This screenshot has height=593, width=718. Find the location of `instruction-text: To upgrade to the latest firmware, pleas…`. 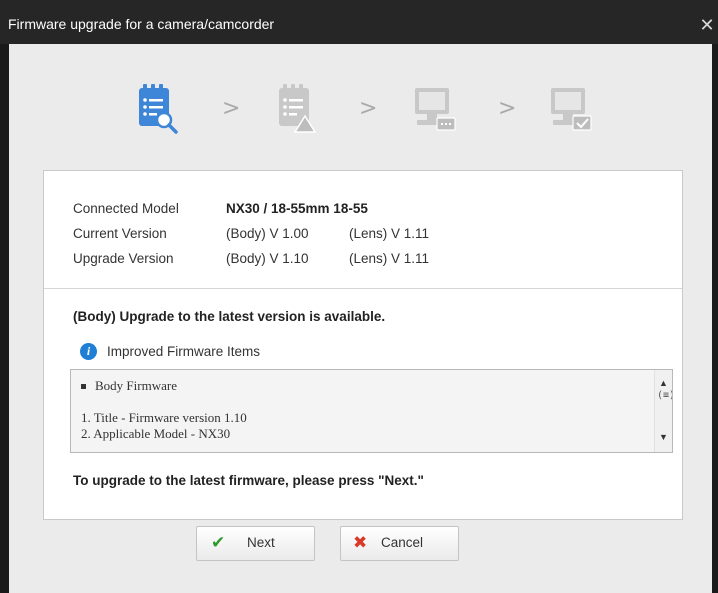

instruction-text: To upgrade to the latest firmware, pleas… is located at coordinates (248, 480).